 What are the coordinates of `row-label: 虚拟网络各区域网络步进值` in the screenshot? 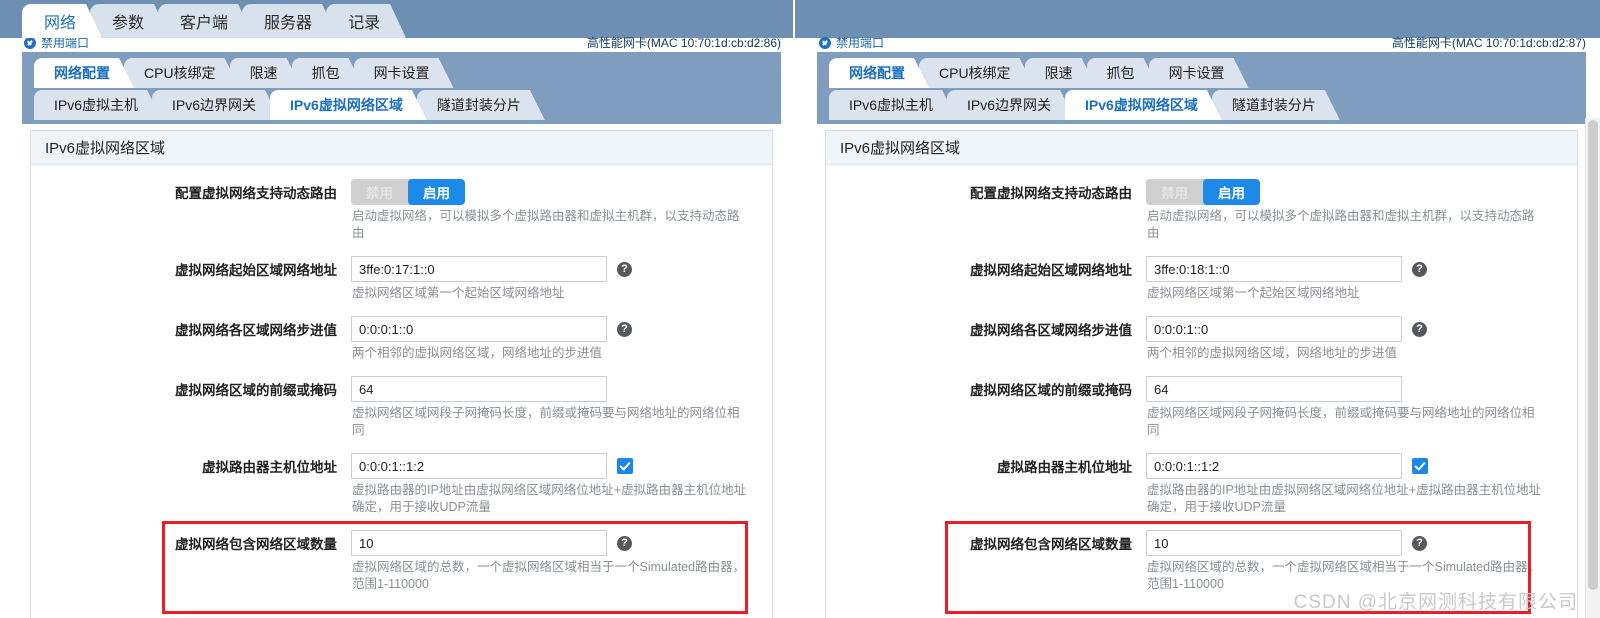 It's located at (1051, 330).